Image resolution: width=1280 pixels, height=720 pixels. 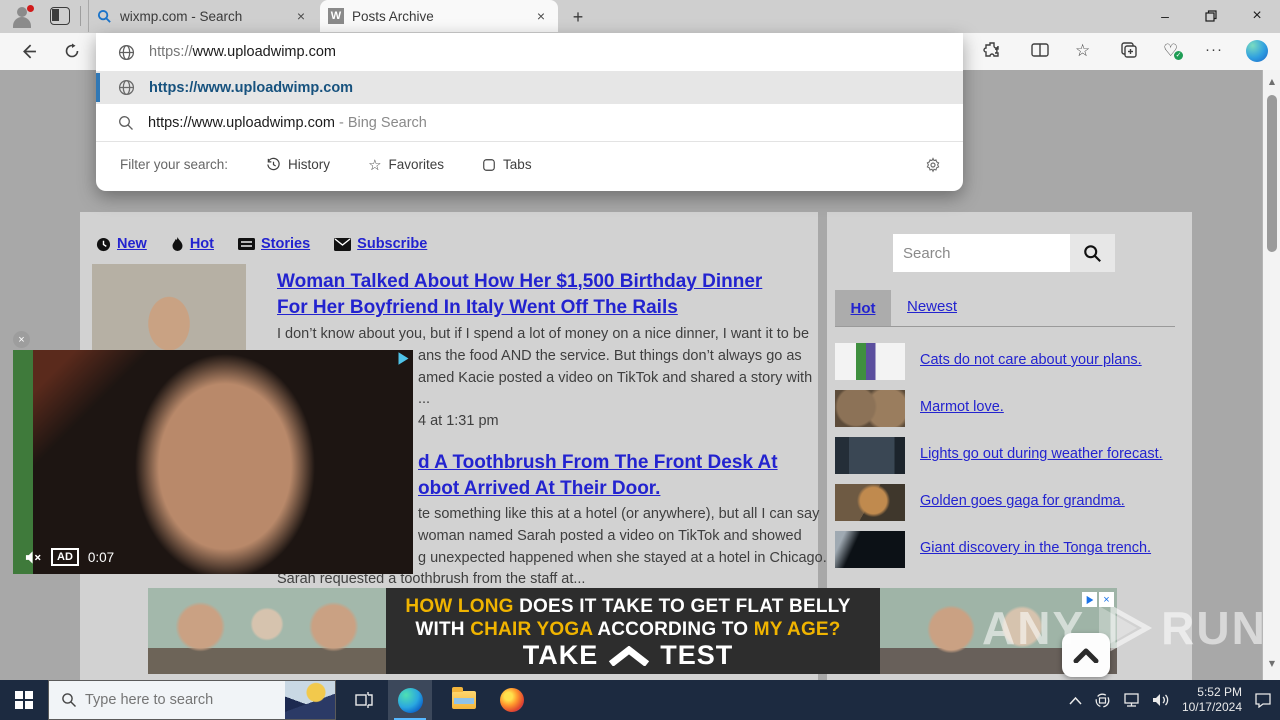 What do you see at coordinates (1131, 700) in the screenshot?
I see `network-icon` at bounding box center [1131, 700].